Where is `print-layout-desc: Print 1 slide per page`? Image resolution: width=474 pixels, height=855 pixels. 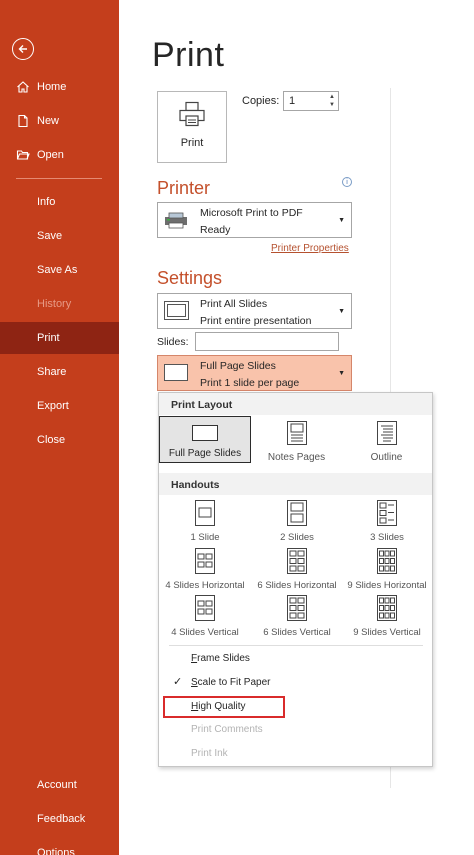
print-layout-desc: Print 1 slide per page is located at coordinates (250, 383).